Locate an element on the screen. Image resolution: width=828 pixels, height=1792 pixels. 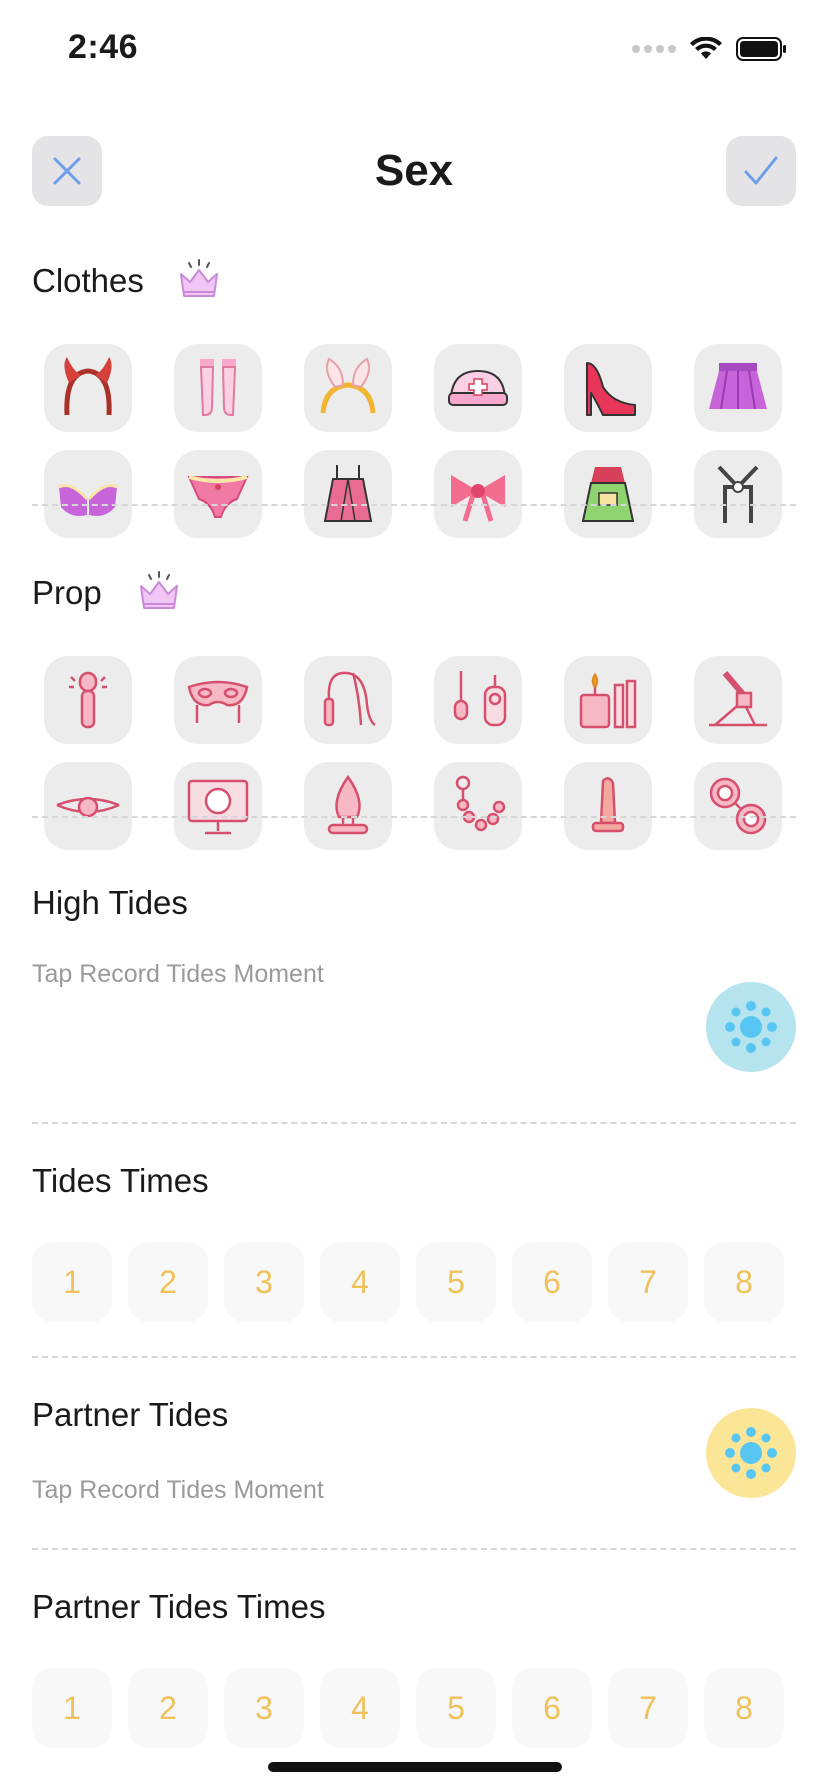
partner-tides-times-option-1: 1 is located at coordinates (72, 1708).